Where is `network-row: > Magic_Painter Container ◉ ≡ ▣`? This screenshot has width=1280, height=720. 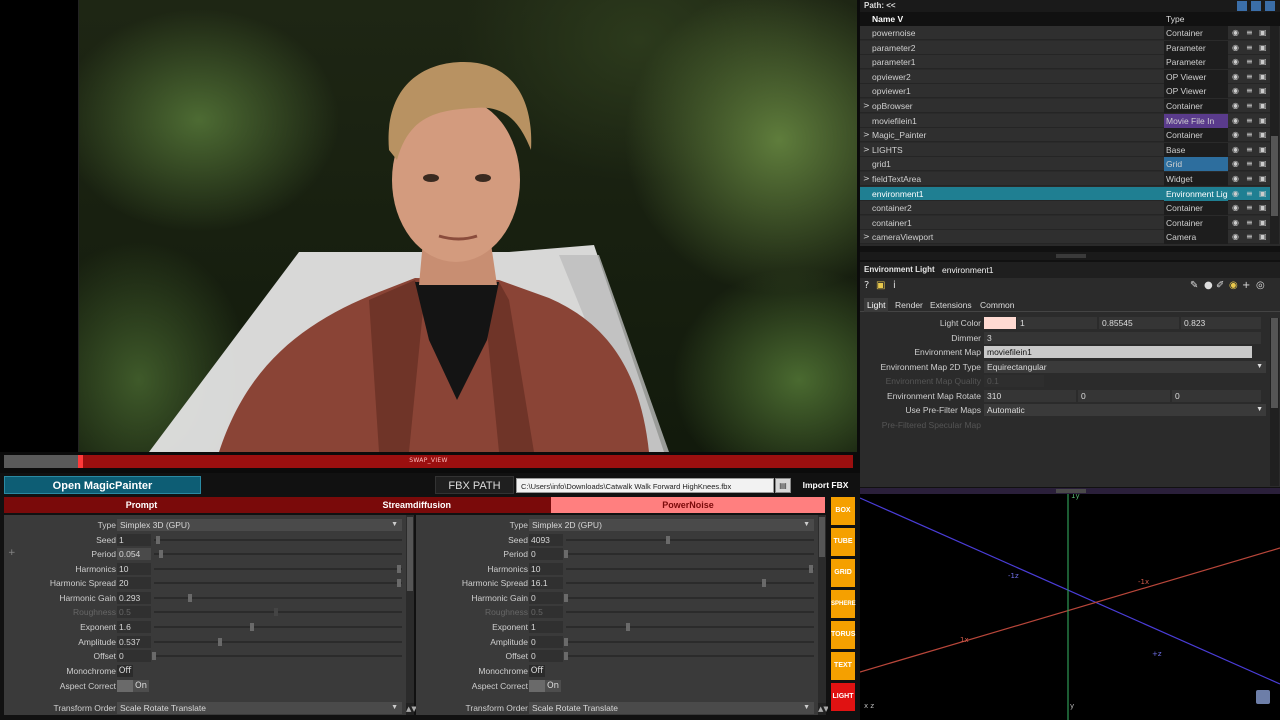 network-row: > Magic_Painter Container ◉ ≡ ▣ is located at coordinates (1065, 135).